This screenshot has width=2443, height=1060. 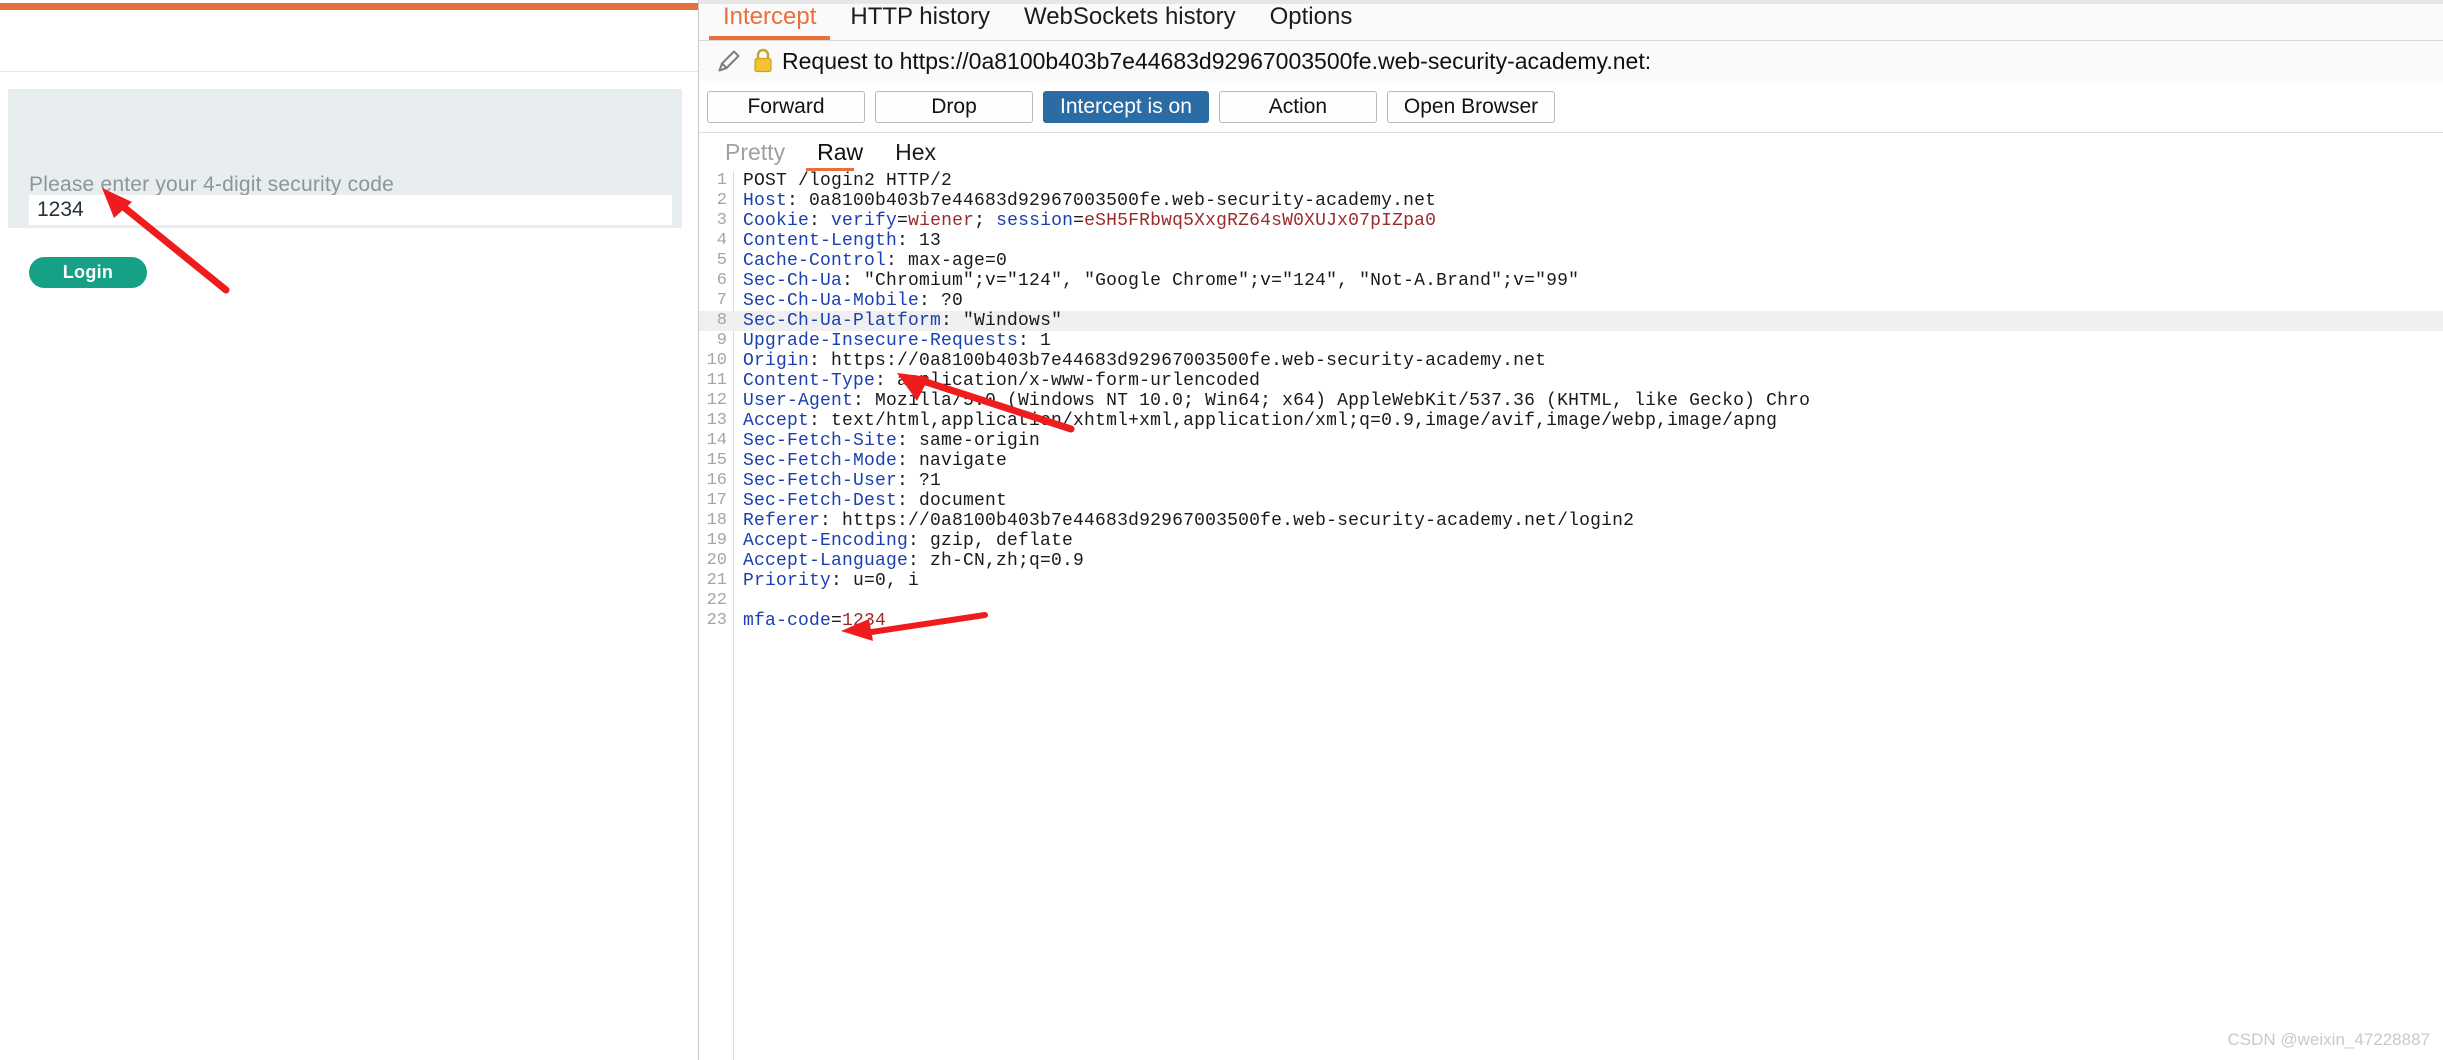 What do you see at coordinates (1571, 341) in the screenshot?
I see `request-line: 9 Upgrade-Insecure-Requests: 1` at bounding box center [1571, 341].